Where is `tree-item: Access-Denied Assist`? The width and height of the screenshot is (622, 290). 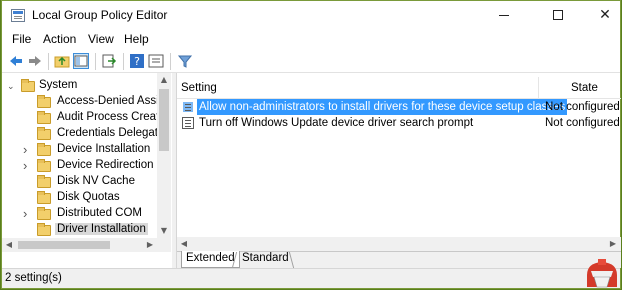 tree-item: Access-Denied Assist is located at coordinates (80, 102).